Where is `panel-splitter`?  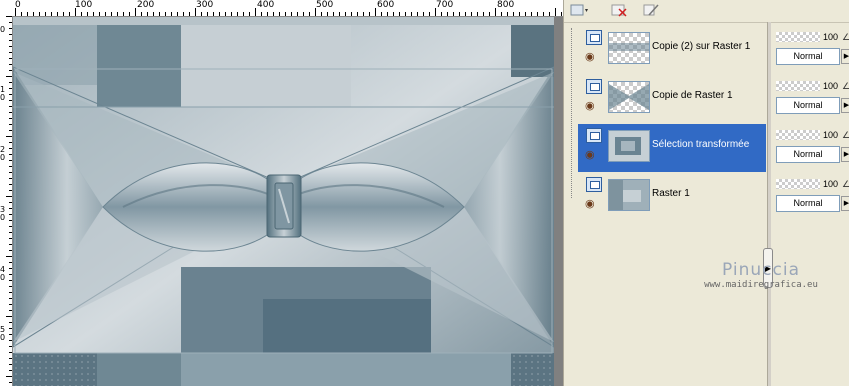
panel-splitter is located at coordinates (769, 204).